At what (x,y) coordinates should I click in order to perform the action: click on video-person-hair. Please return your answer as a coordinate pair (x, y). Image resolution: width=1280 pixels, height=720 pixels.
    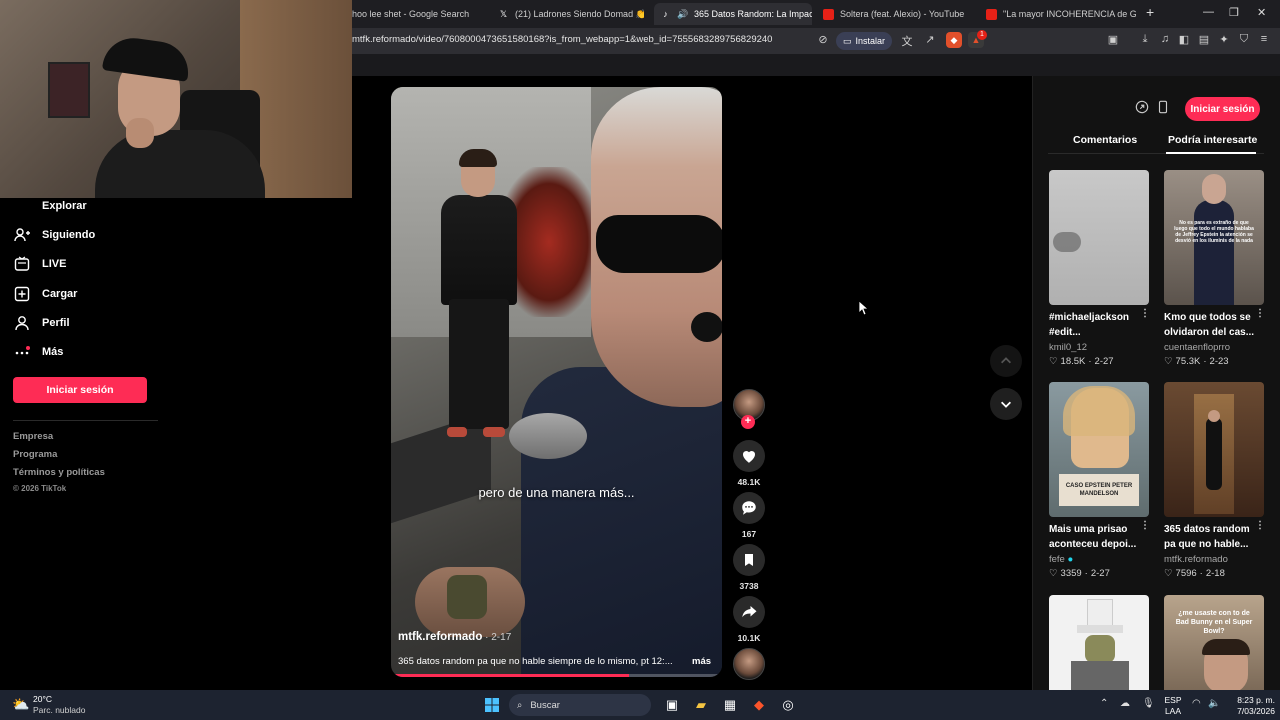
    Looking at the image, I should click on (478, 158).